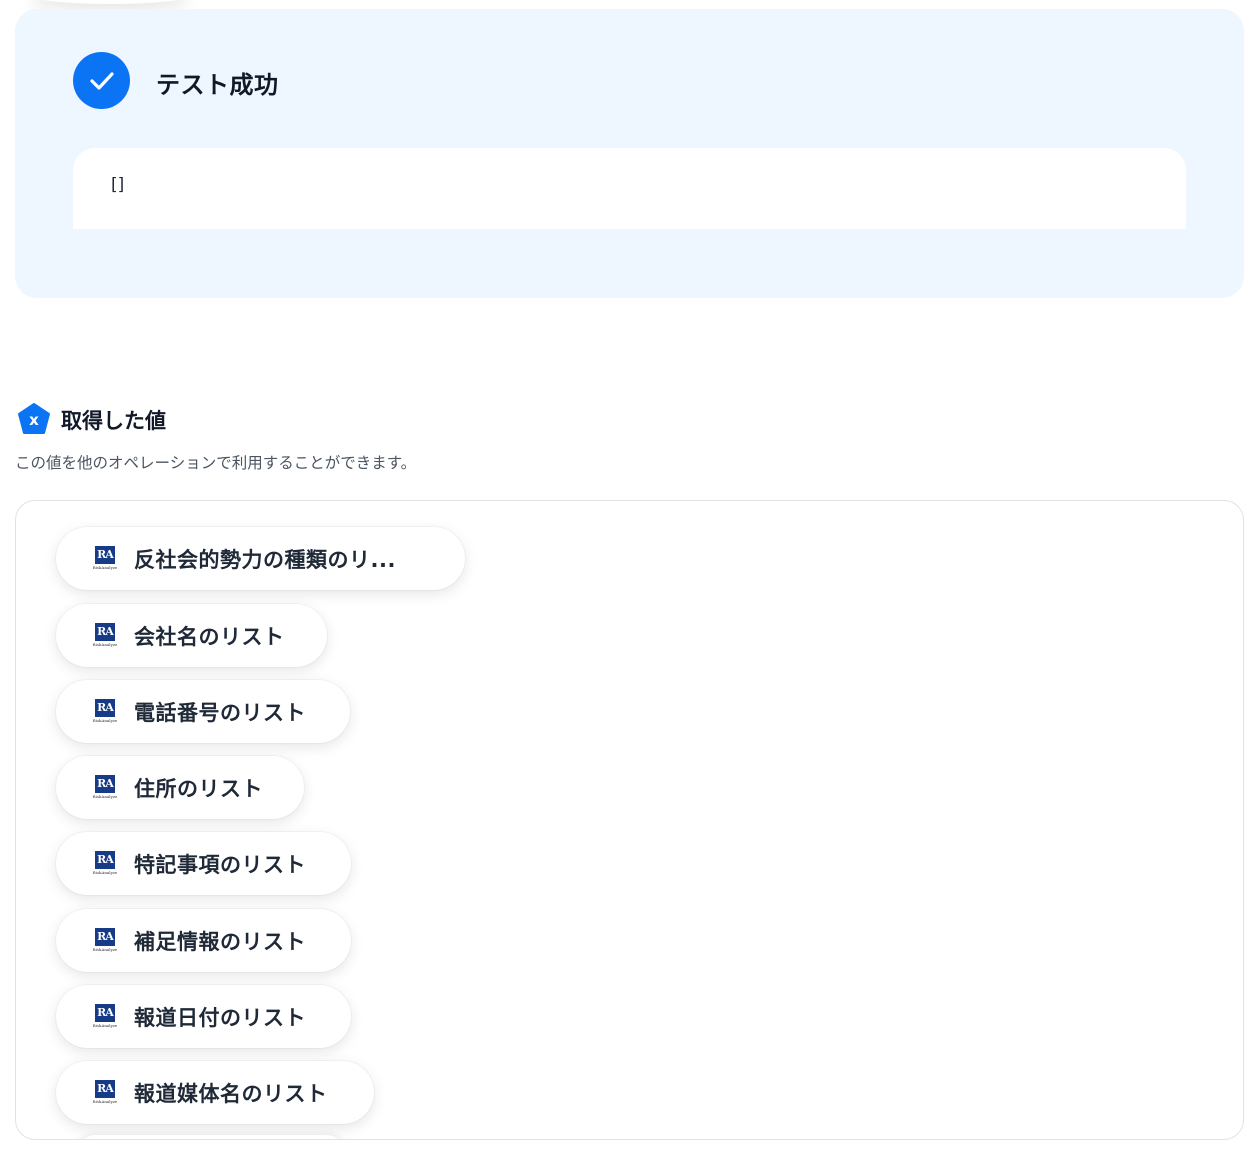 This screenshot has height=1150, width=1254. What do you see at coordinates (220, 712) in the screenshot?
I see `chip-label: 電話番号のリスト` at bounding box center [220, 712].